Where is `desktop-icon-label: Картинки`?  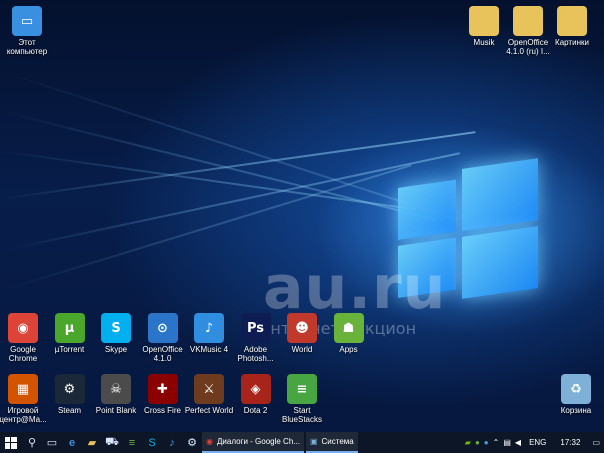 desktop-icon-label: Картинки is located at coordinates (572, 42).